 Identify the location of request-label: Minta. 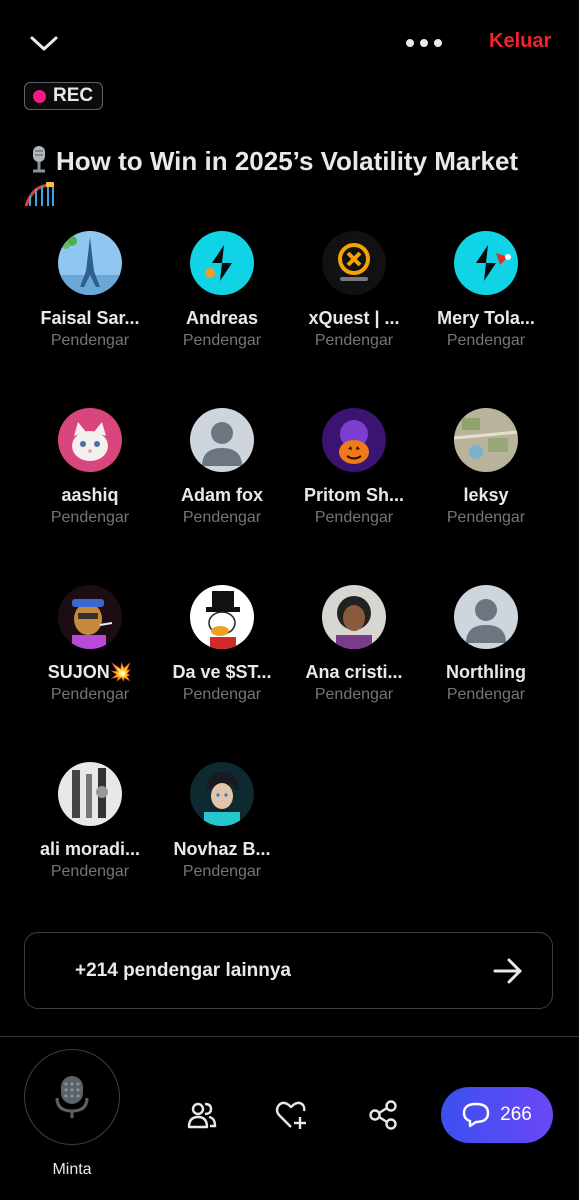
(72, 1169).